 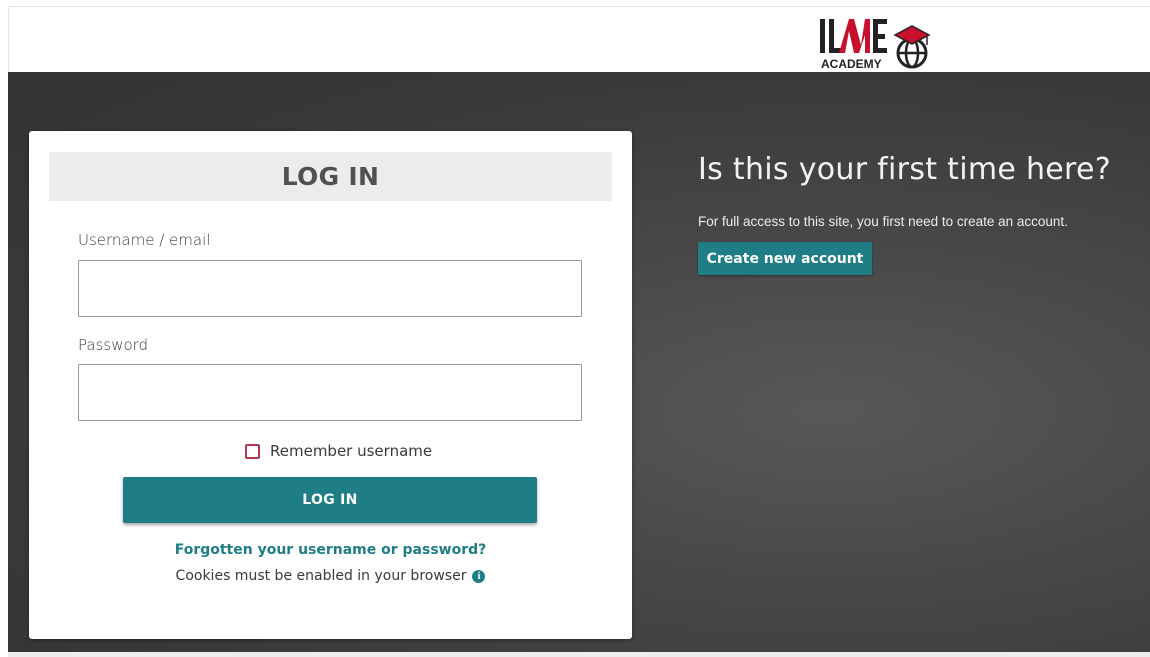 I want to click on login-card-header: LOG IN, so click(x=330, y=176).